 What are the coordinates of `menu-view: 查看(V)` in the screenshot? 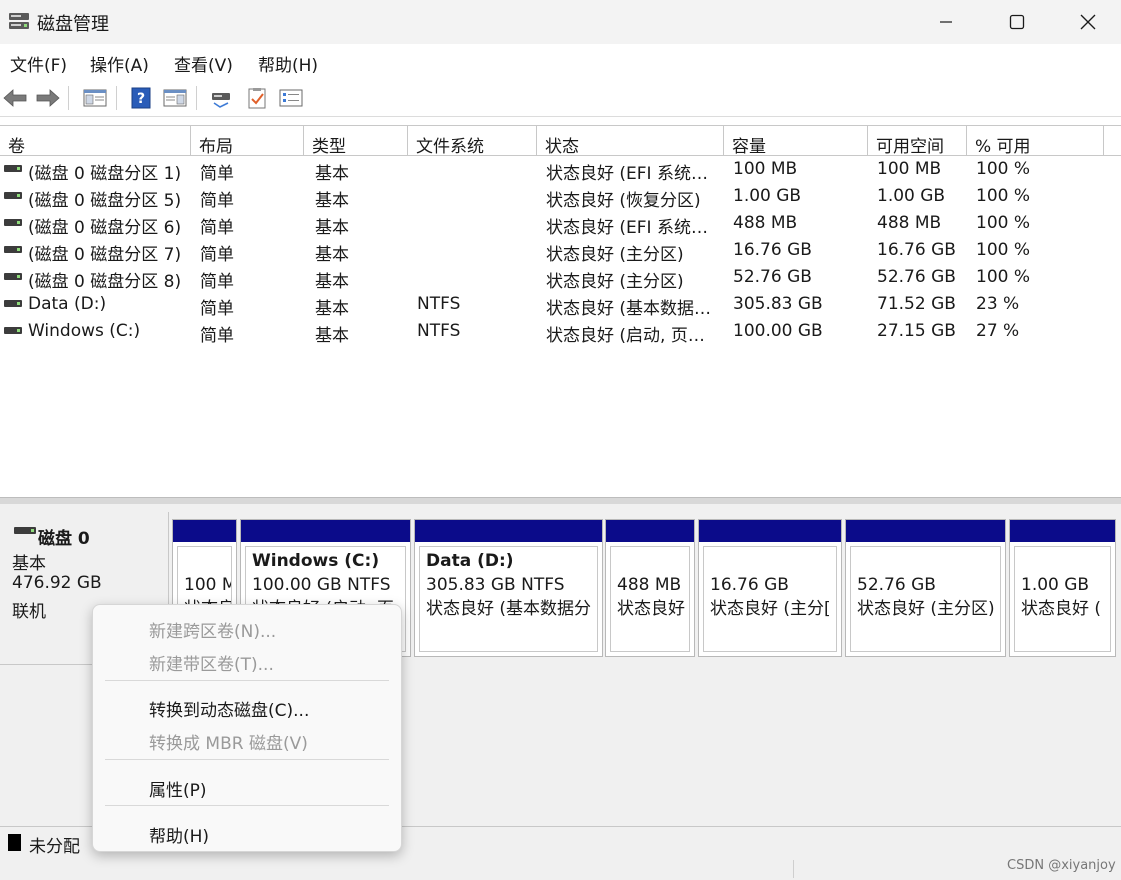 It's located at (203, 63).